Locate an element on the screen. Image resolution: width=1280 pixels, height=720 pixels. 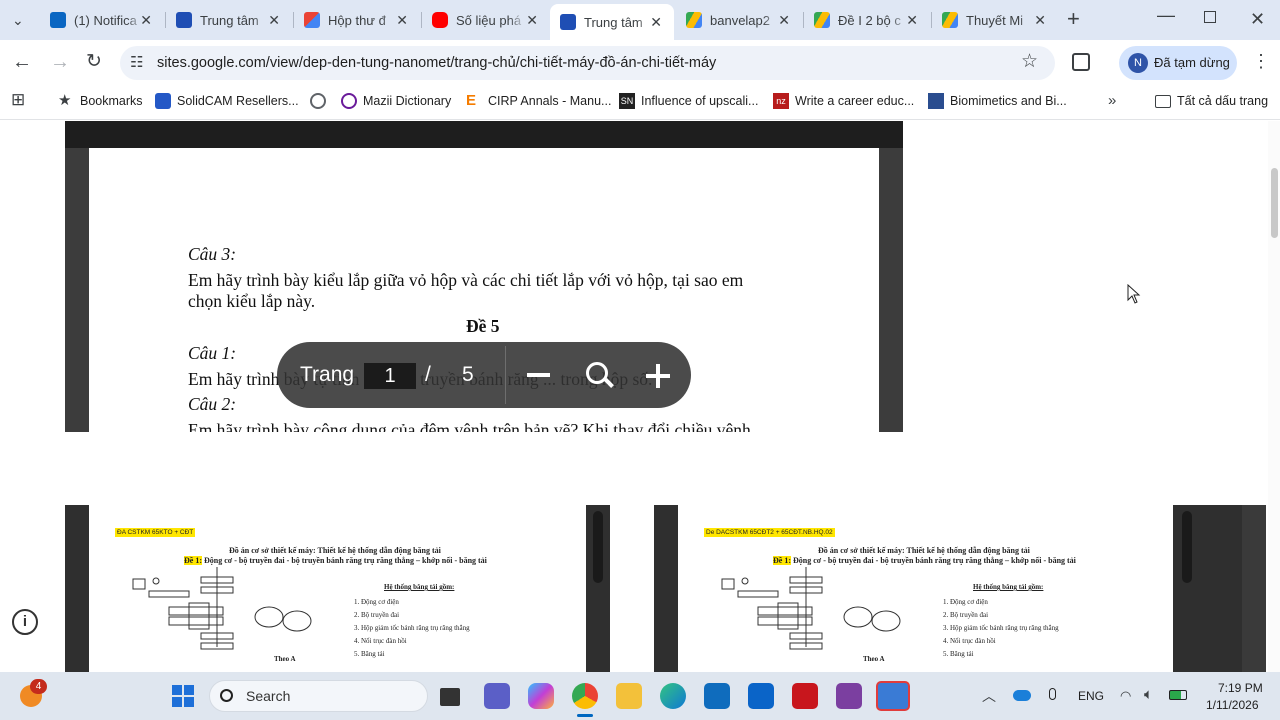
site-info-tune-icon: ☷ is located at coordinates (136, 63).